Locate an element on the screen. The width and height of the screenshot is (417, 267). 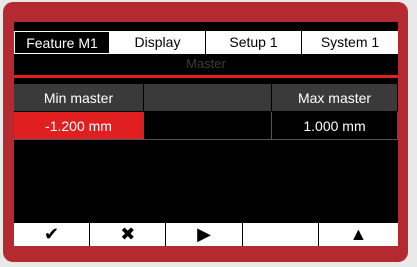
table-header-row: Min master Max master is located at coordinates (206, 98).